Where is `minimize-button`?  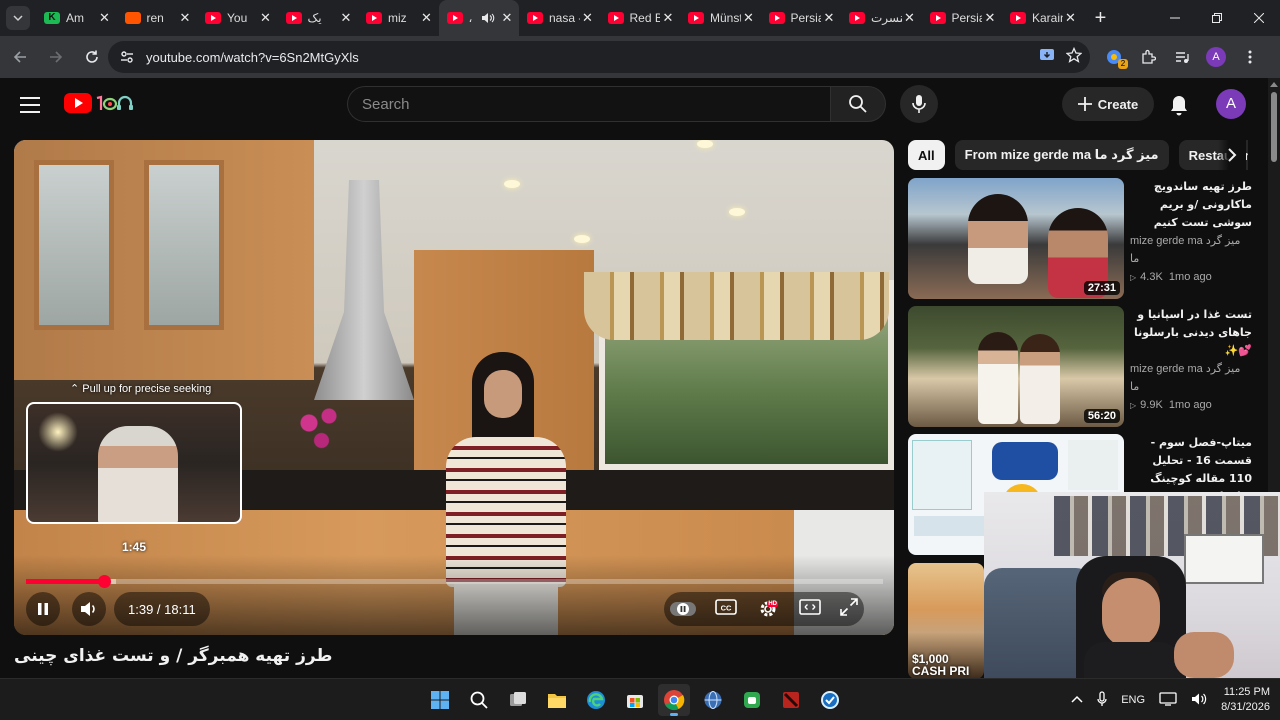 minimize-button is located at coordinates (1175, 18).